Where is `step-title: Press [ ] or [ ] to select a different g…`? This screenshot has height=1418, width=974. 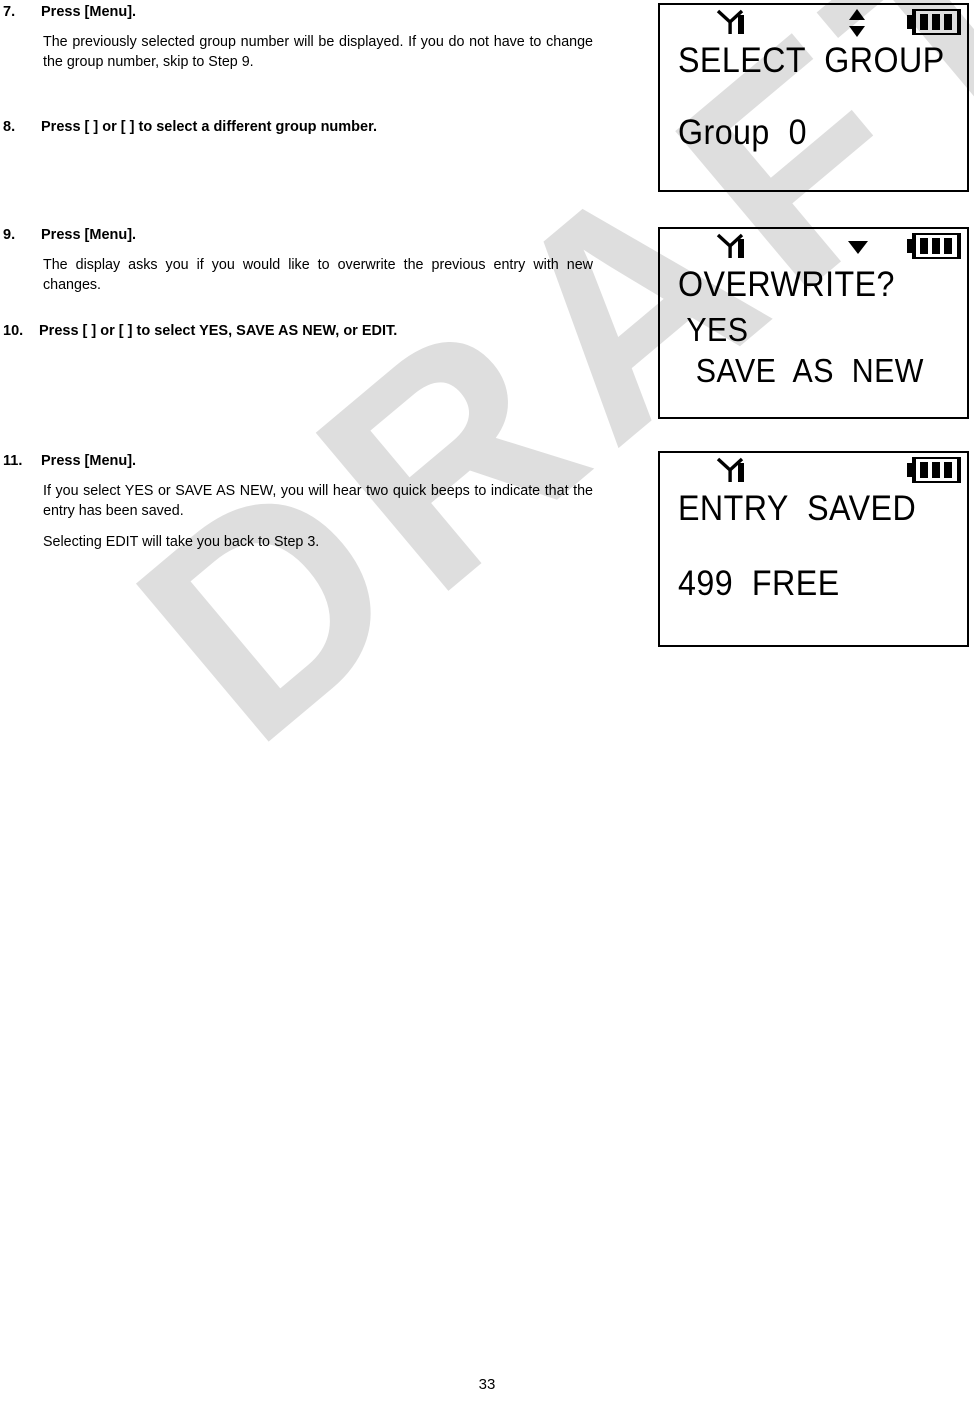 step-title: Press [ ] or [ ] to select a different g… is located at coordinates (209, 127).